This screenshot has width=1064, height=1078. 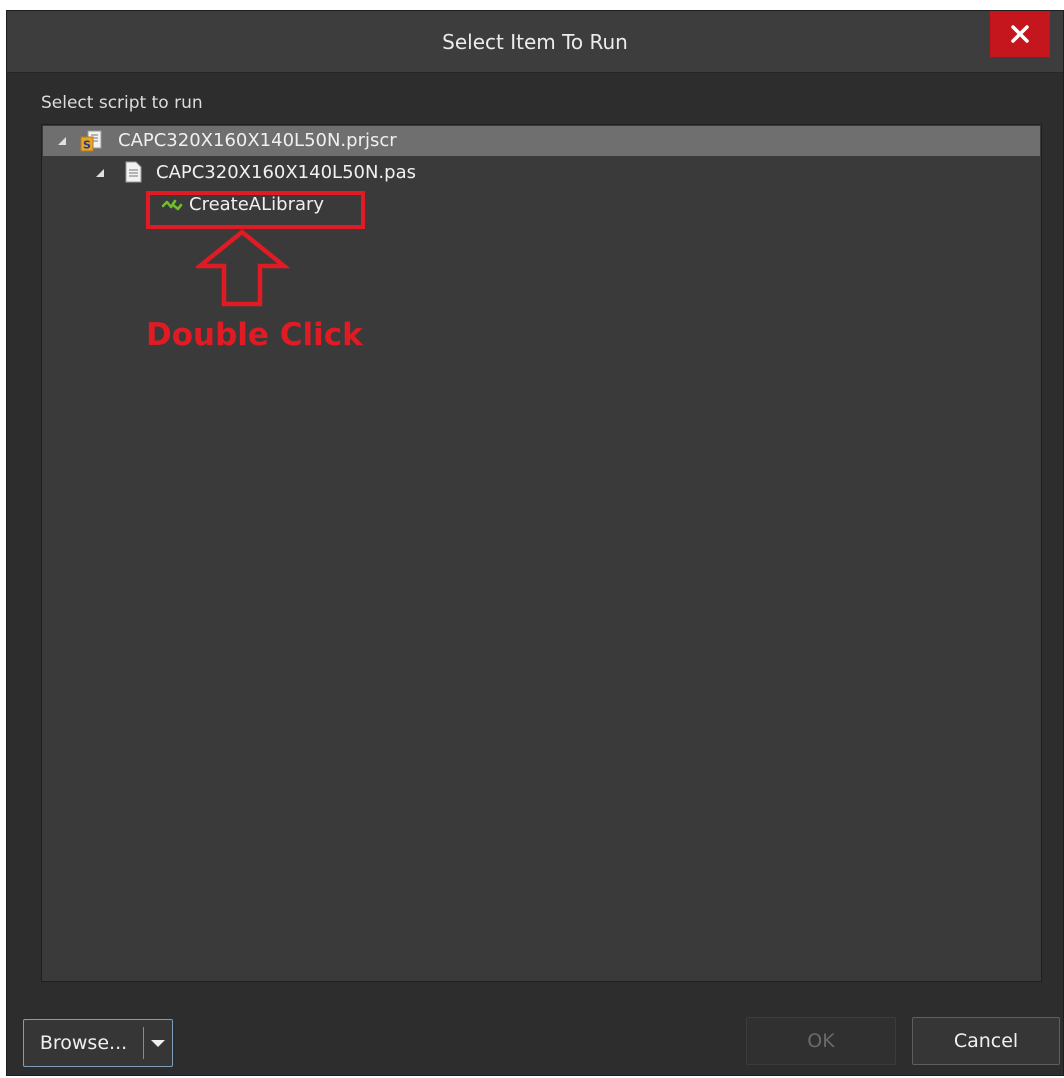 I want to click on up-arrow-icon, so click(x=243, y=268).